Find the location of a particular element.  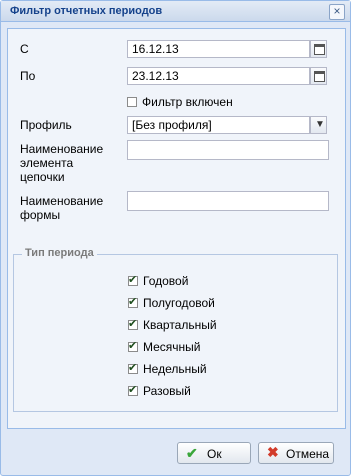

period-onetime-label: Разовый is located at coordinates (167, 391).